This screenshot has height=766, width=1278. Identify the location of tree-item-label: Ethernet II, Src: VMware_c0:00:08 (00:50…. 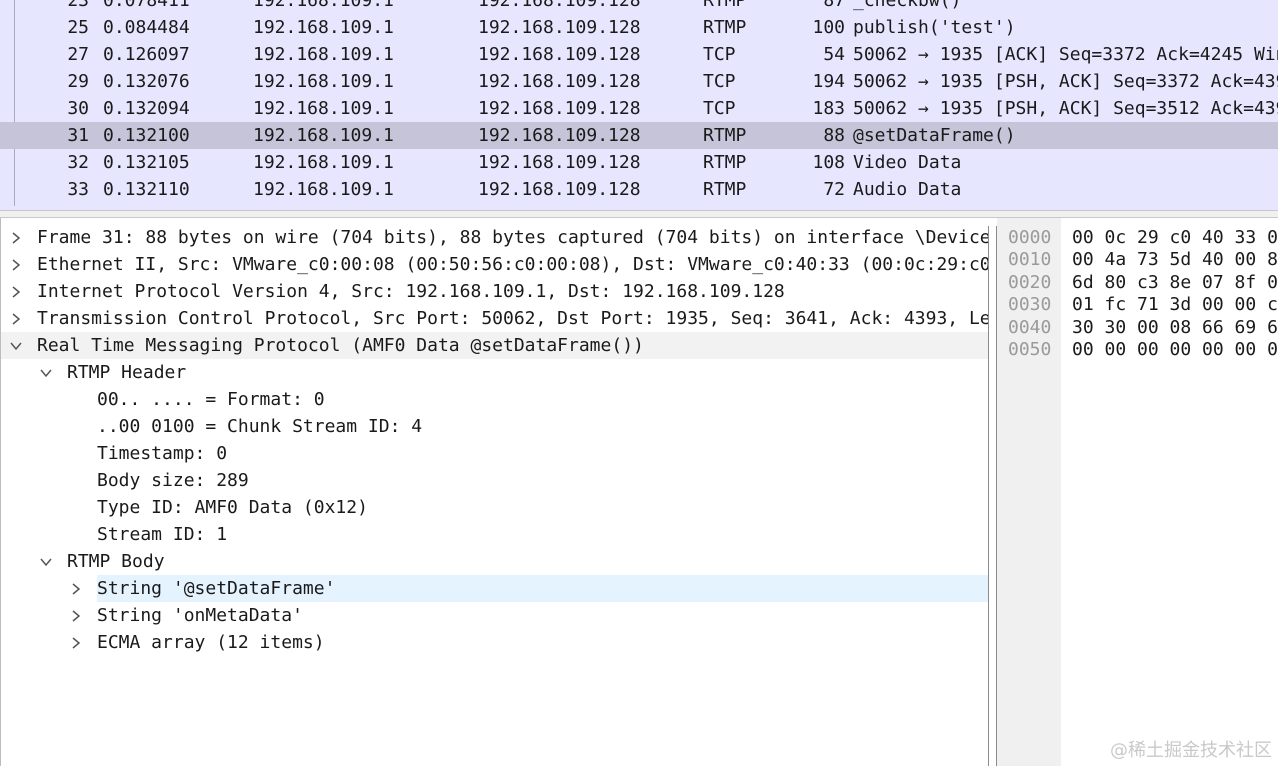
(513, 264).